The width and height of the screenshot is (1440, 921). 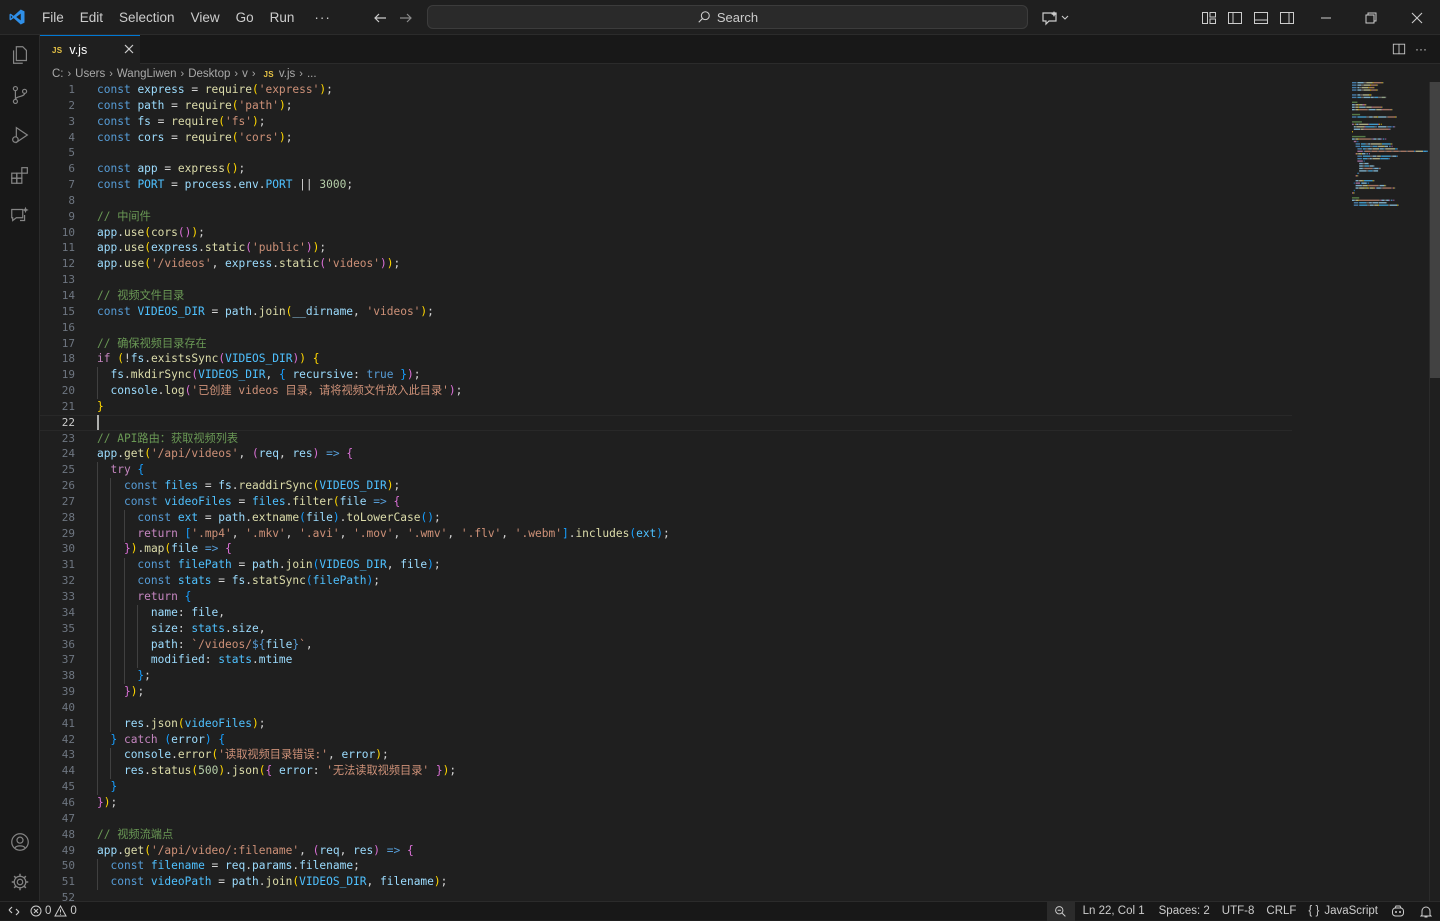 What do you see at coordinates (205, 17) in the screenshot?
I see `menu-view: View` at bounding box center [205, 17].